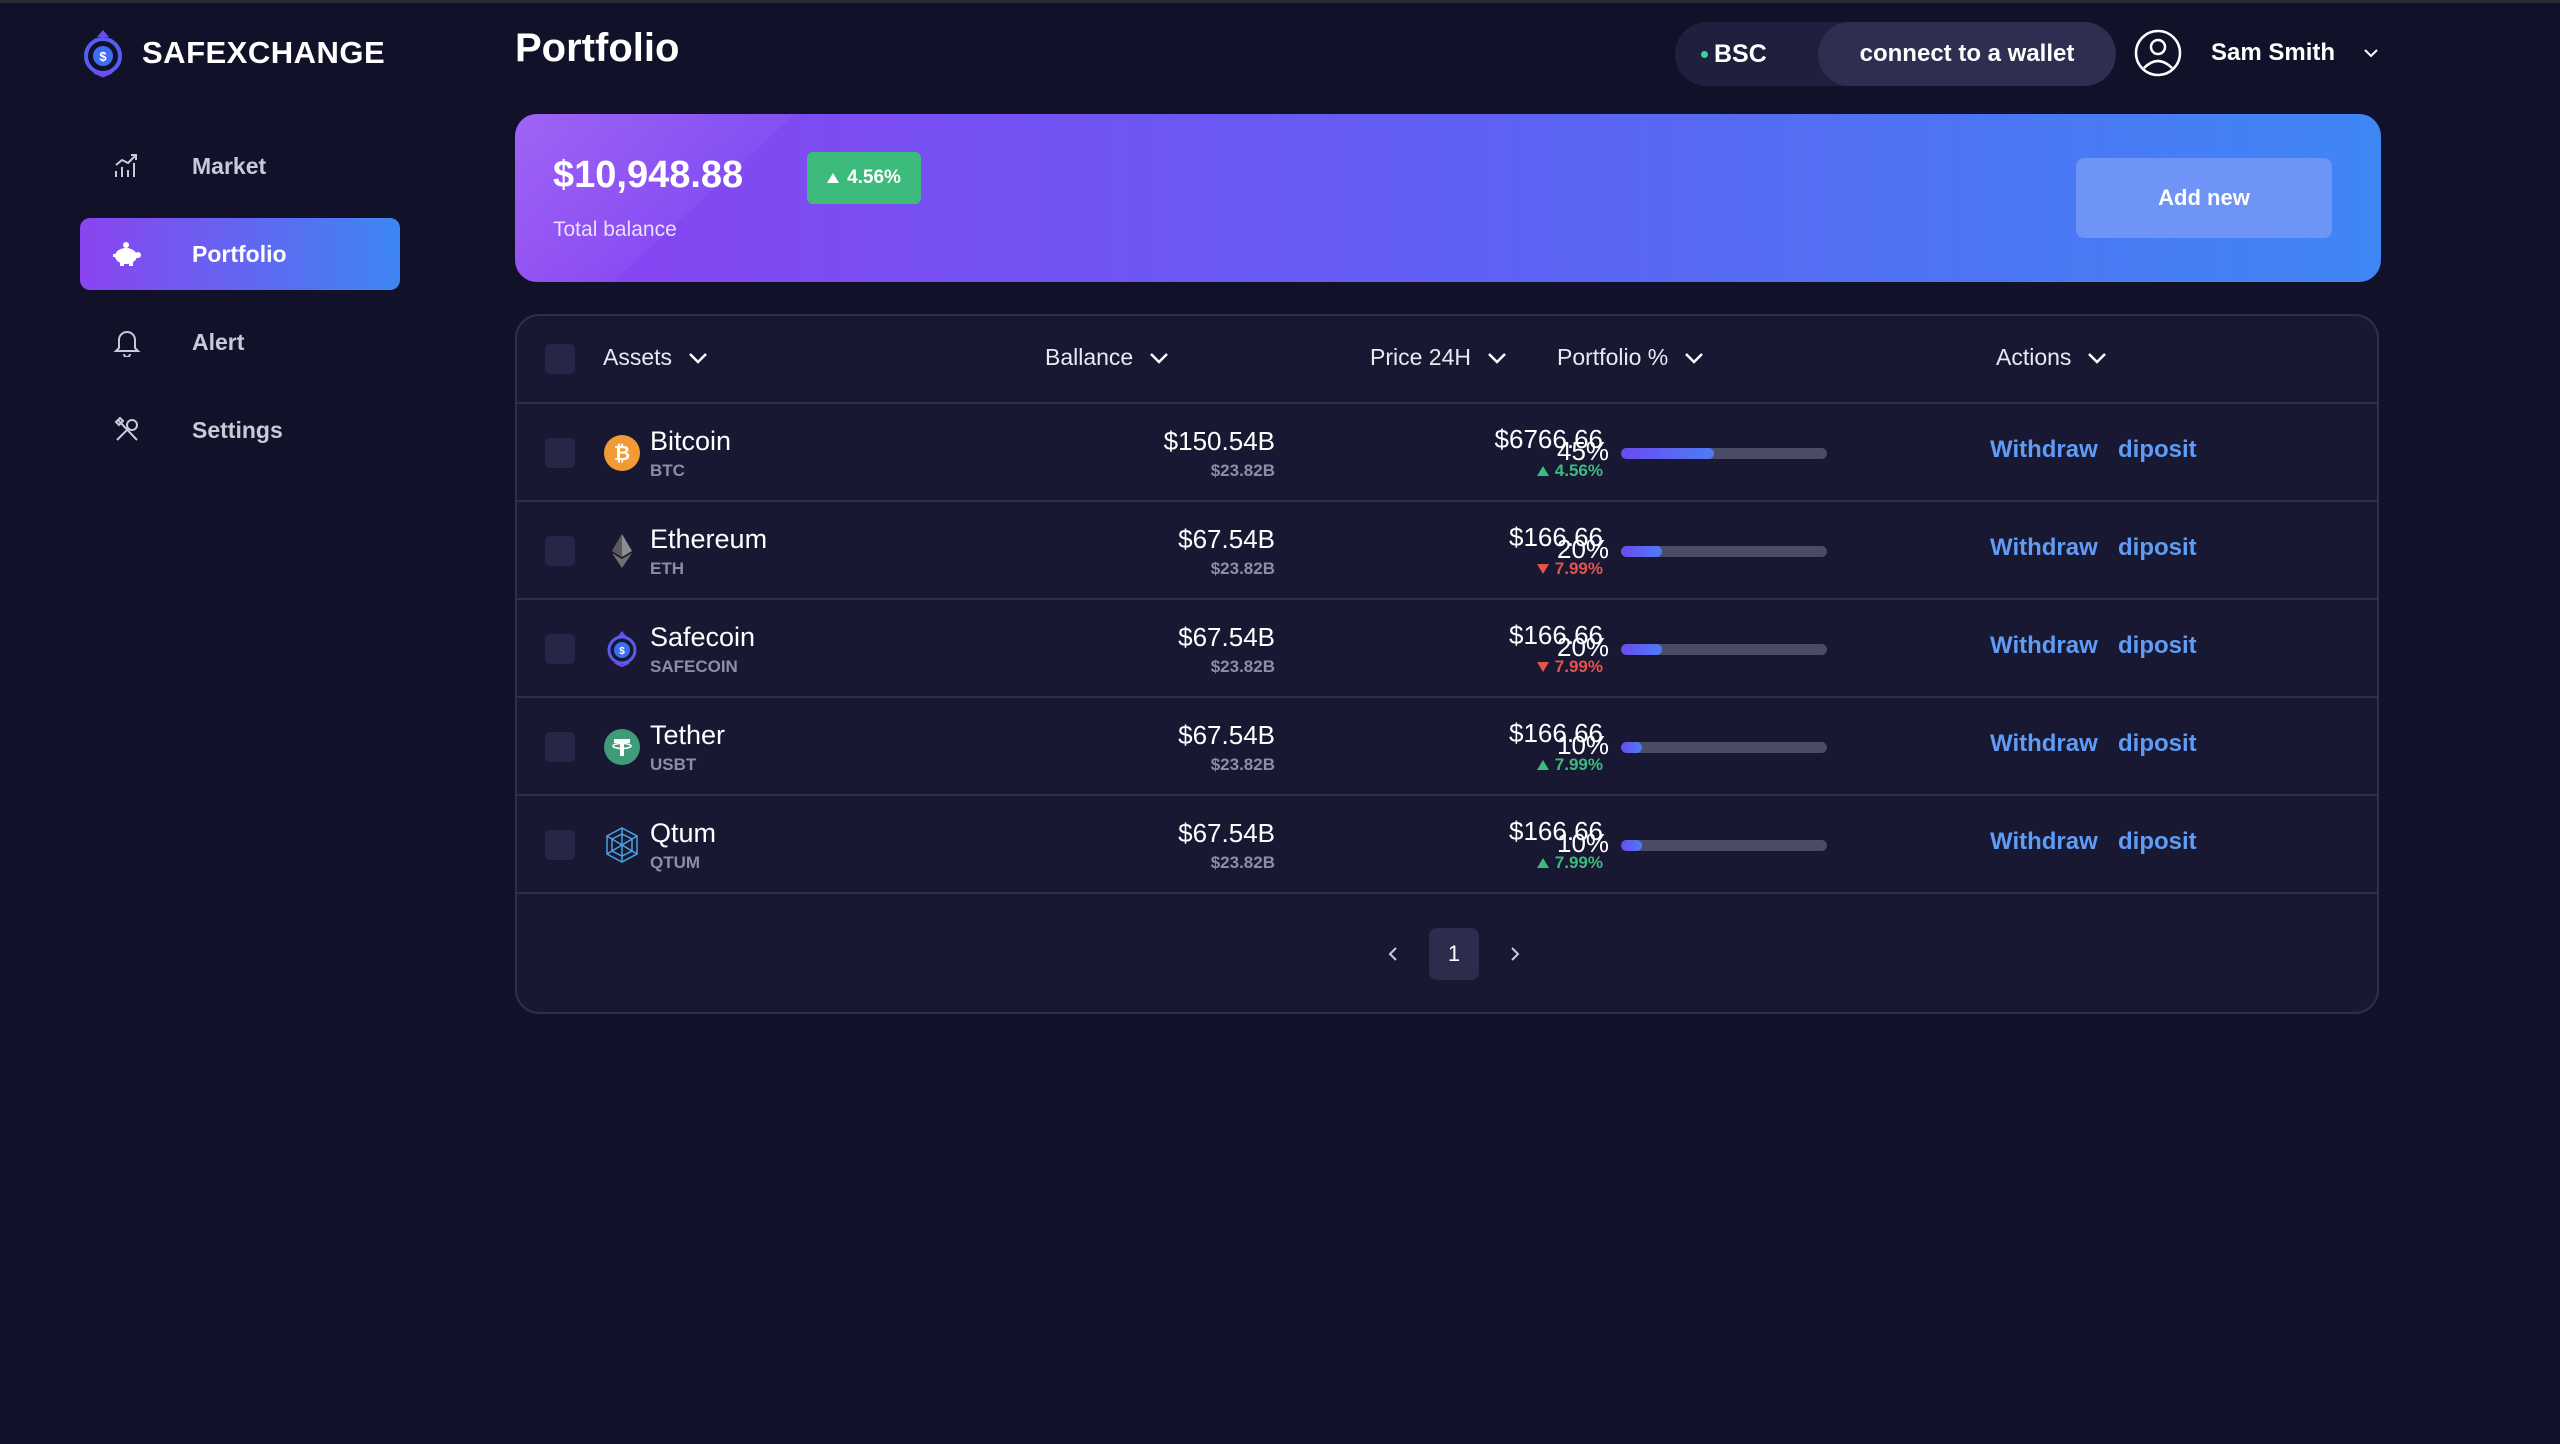  I want to click on connect-wallet-button: connect to a wallet, so click(1967, 54).